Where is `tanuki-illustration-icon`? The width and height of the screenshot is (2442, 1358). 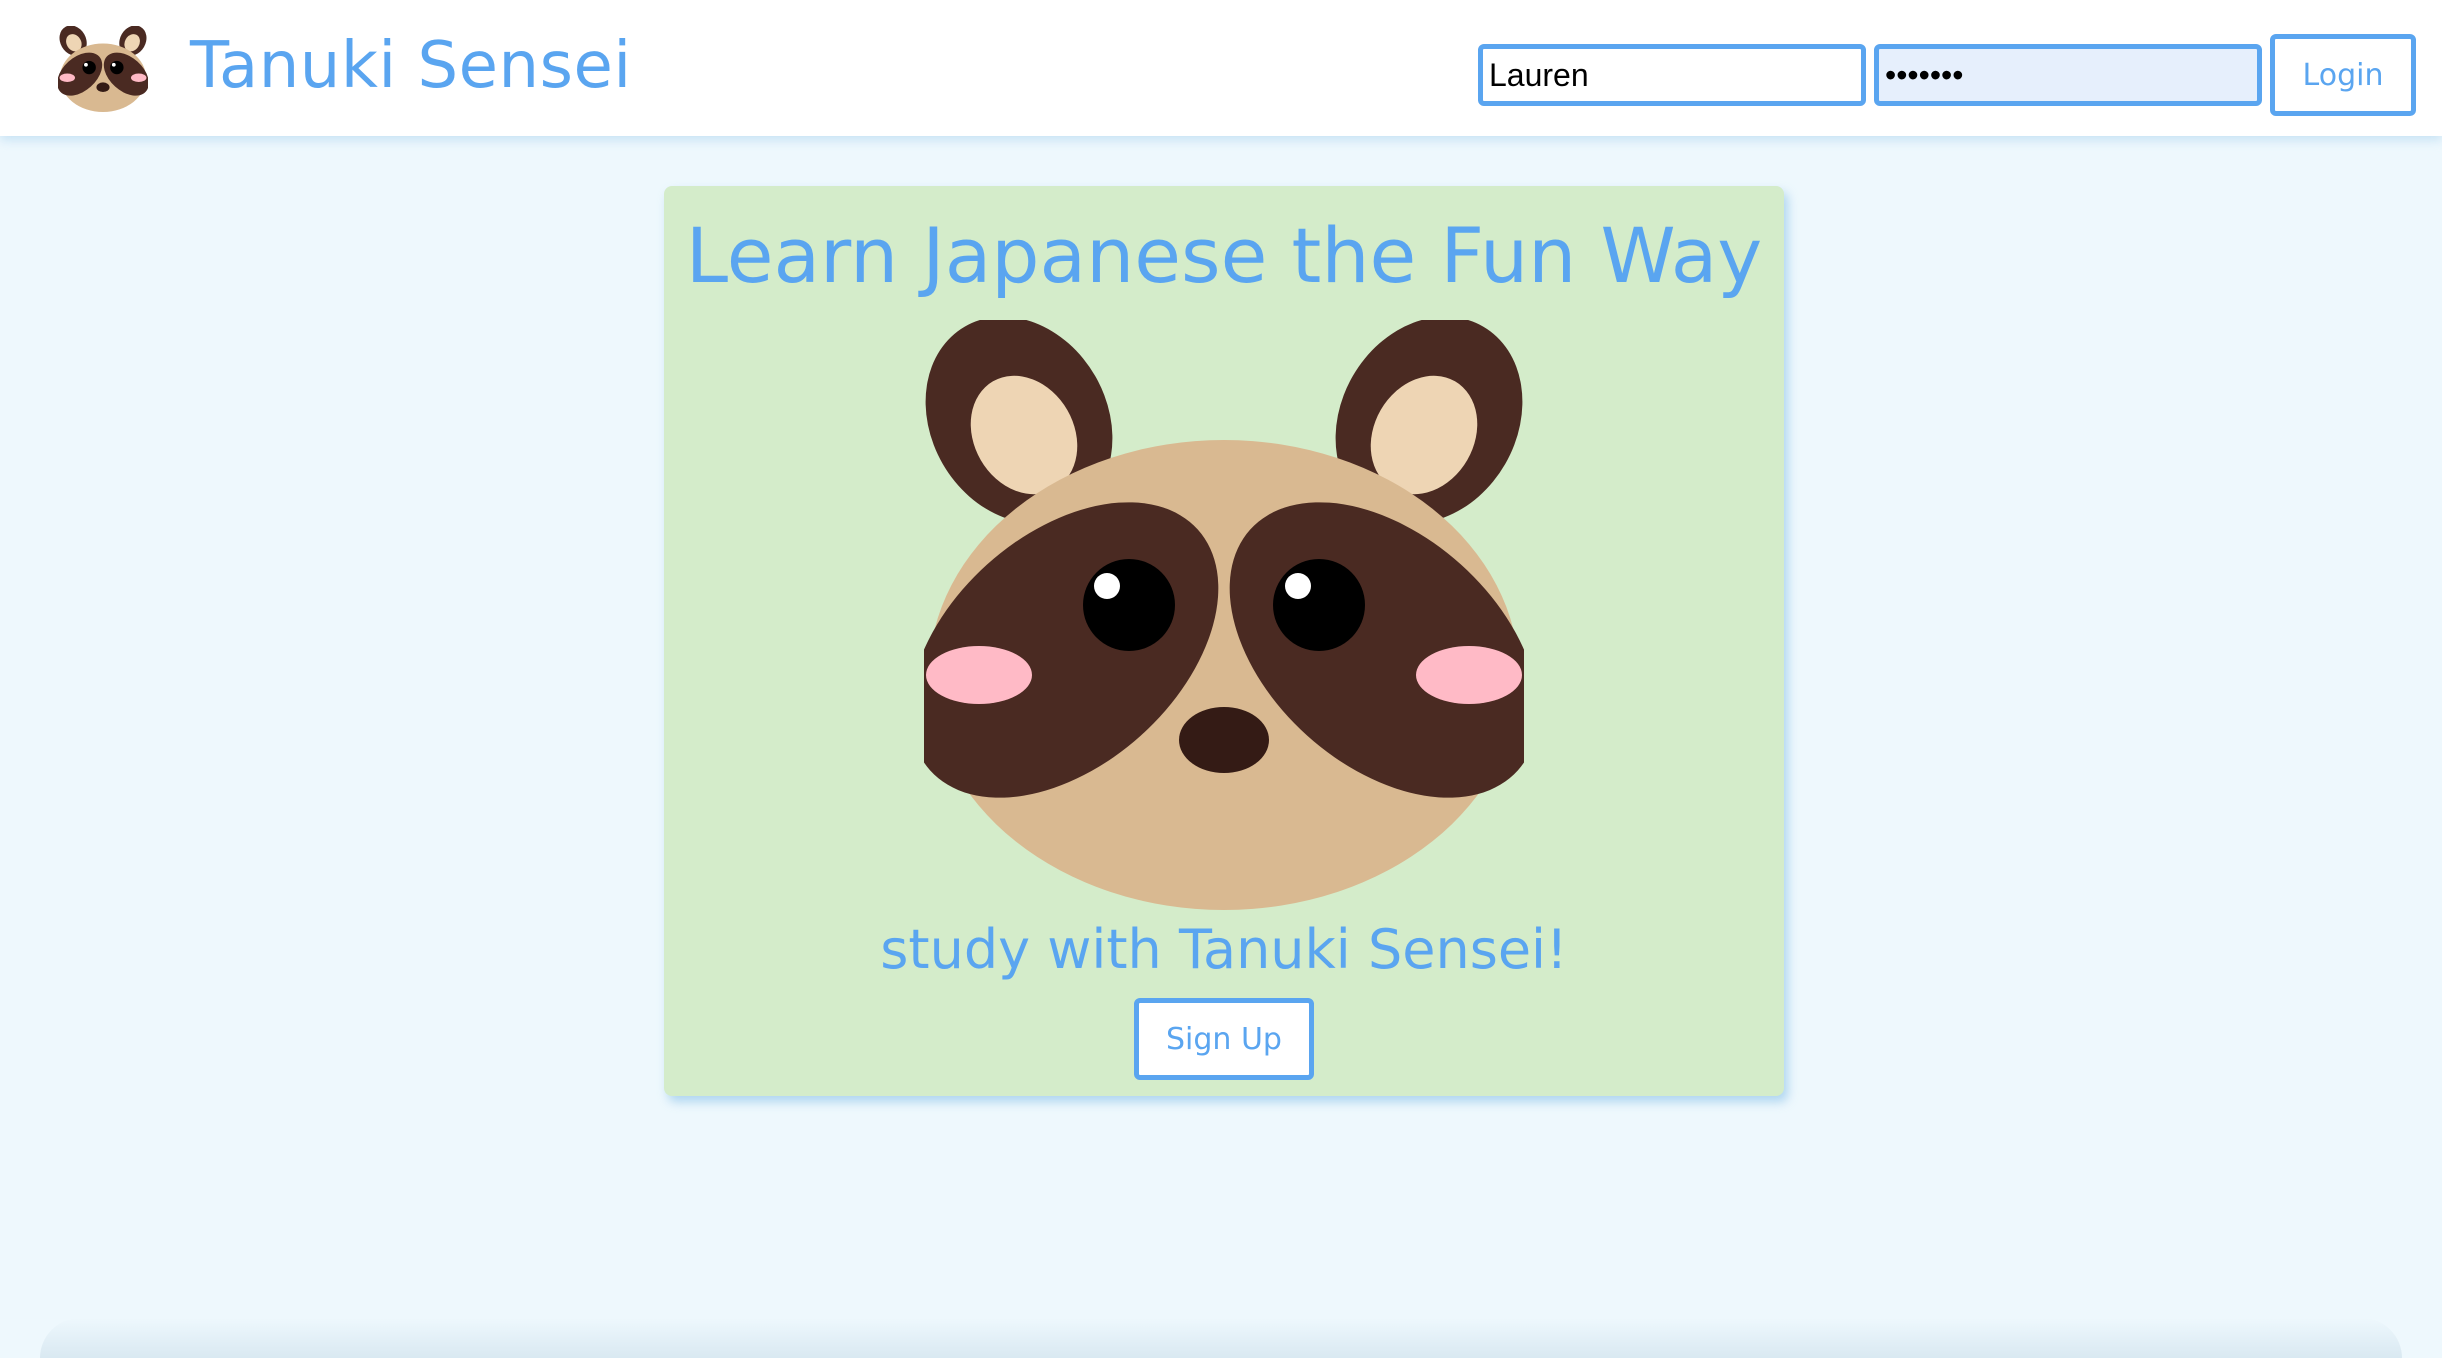
tanuki-illustration-icon is located at coordinates (1224, 615).